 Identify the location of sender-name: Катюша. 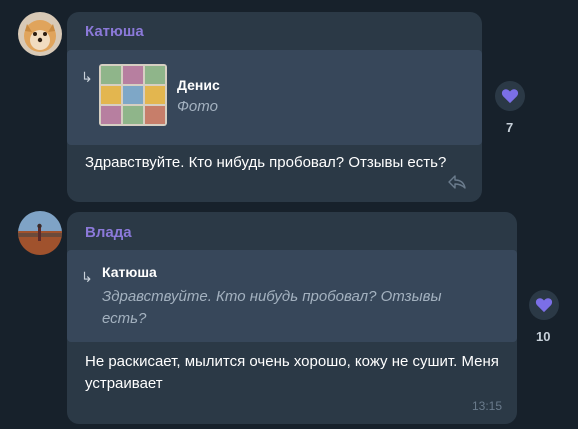
(114, 31).